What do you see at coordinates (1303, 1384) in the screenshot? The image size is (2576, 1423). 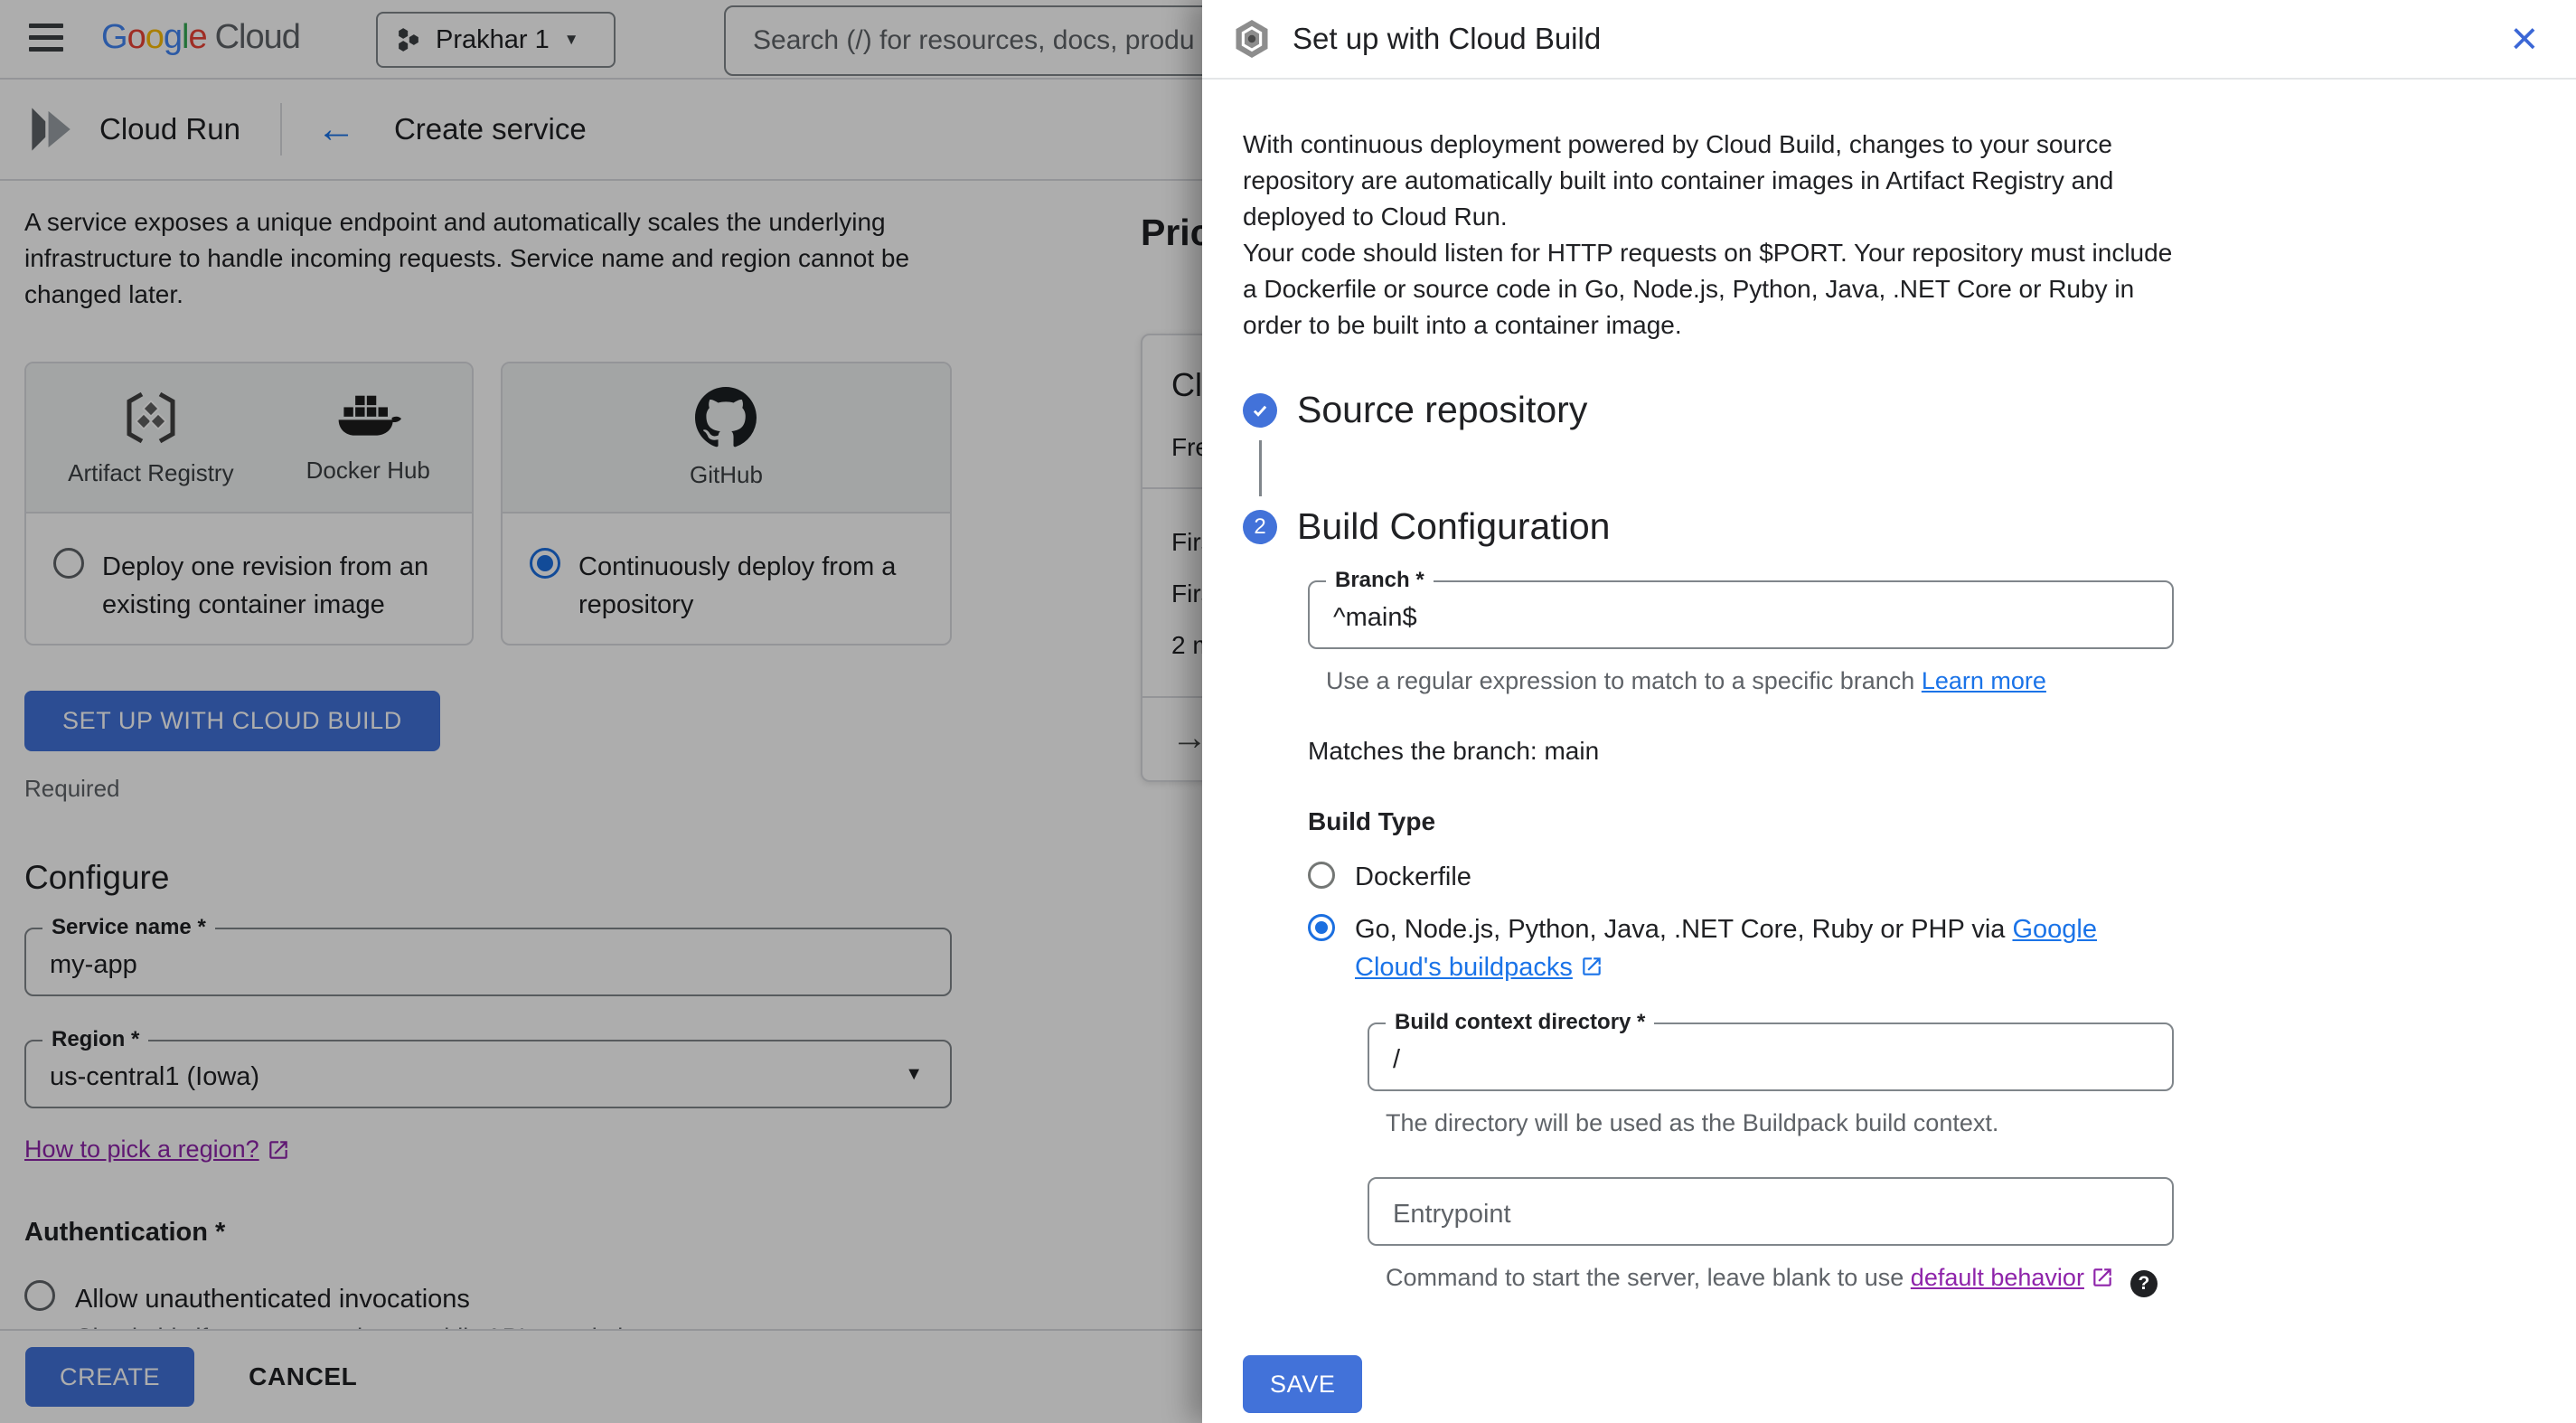 I see `save-button: SAVE` at bounding box center [1303, 1384].